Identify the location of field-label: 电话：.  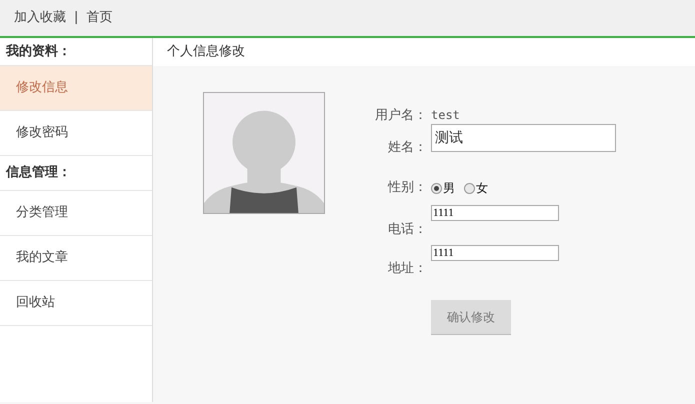
(407, 230).